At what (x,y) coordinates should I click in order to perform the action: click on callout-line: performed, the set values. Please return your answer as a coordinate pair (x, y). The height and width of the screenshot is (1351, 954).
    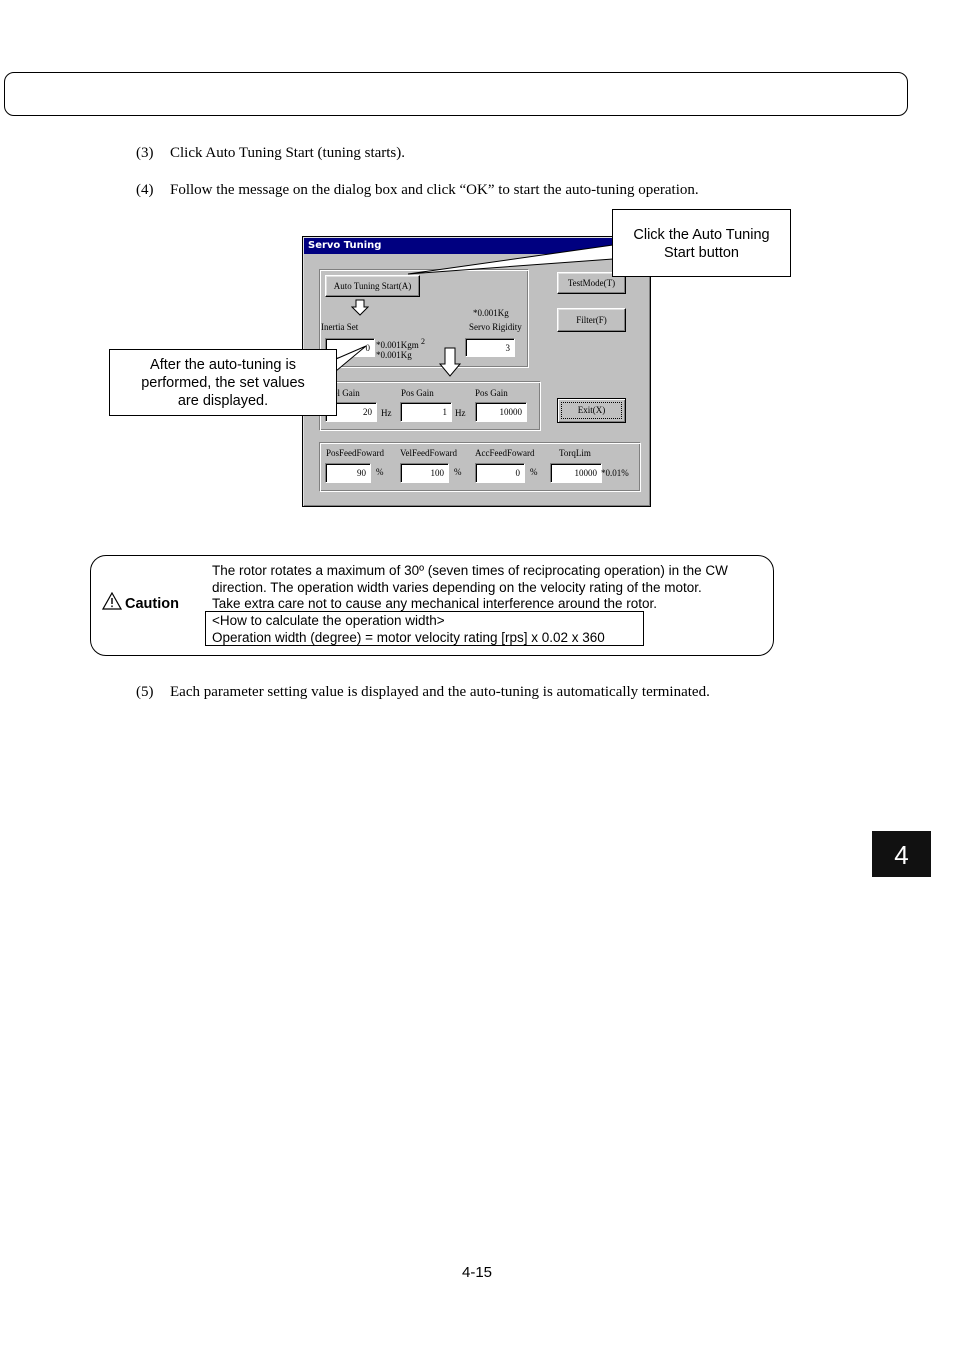
    Looking at the image, I should click on (223, 383).